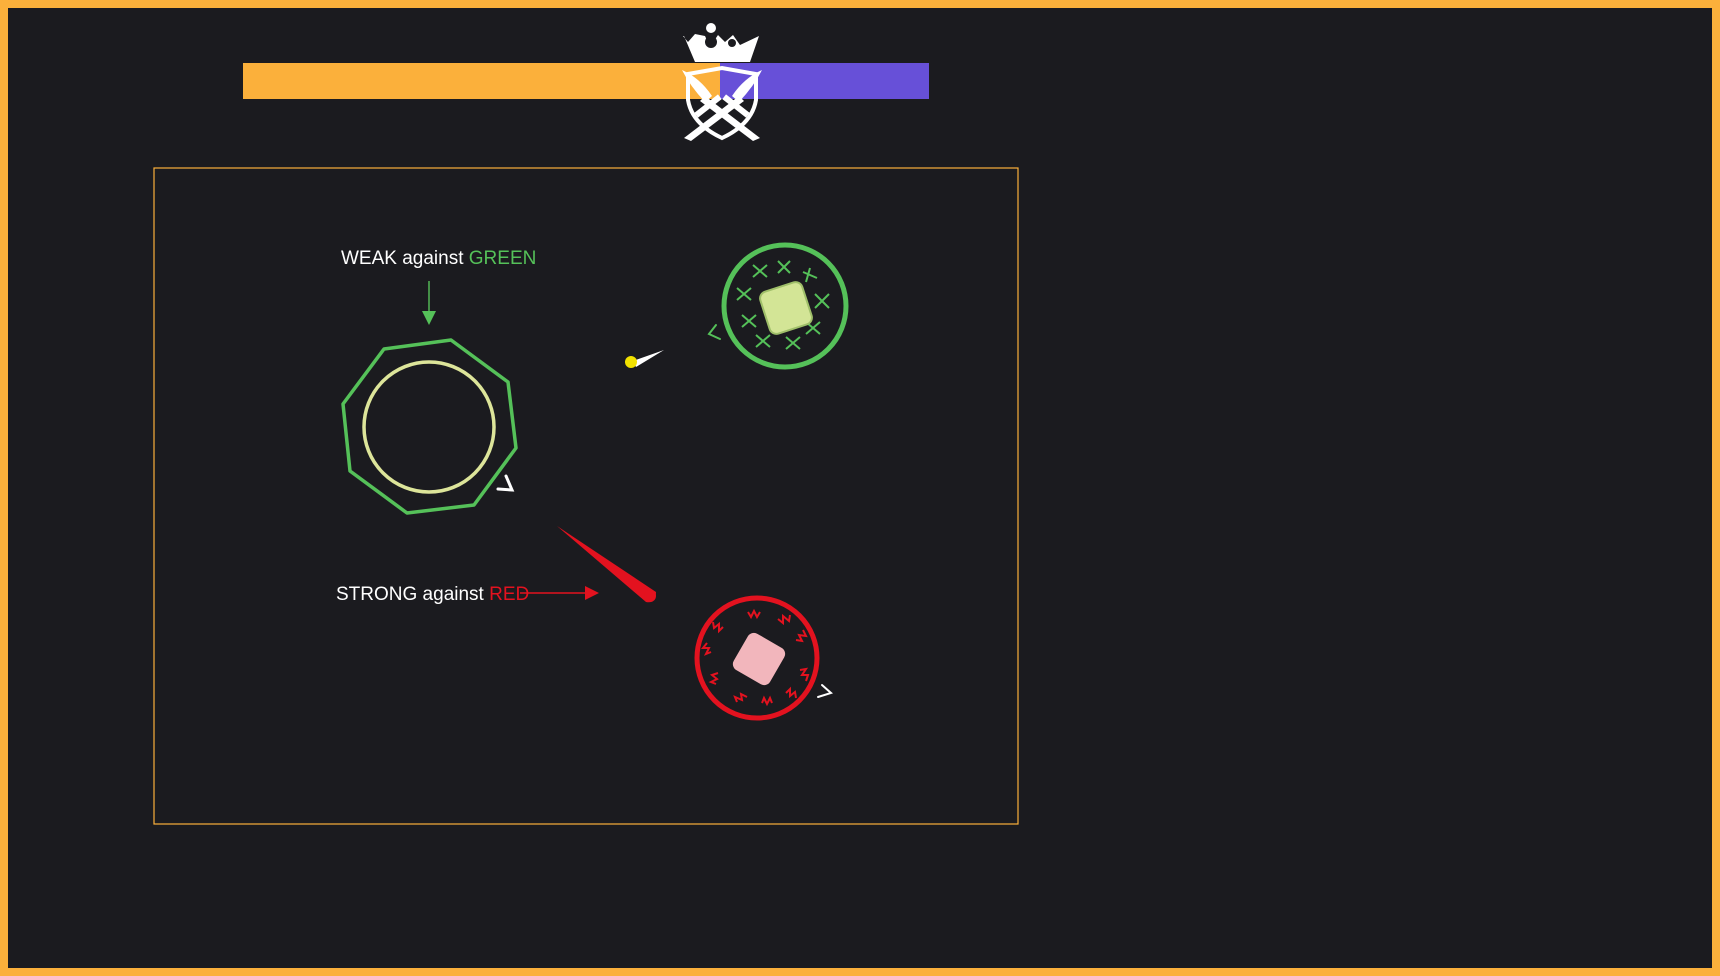 The width and height of the screenshot is (1720, 976). I want to click on weak-hint-element: GREEN, so click(503, 258).